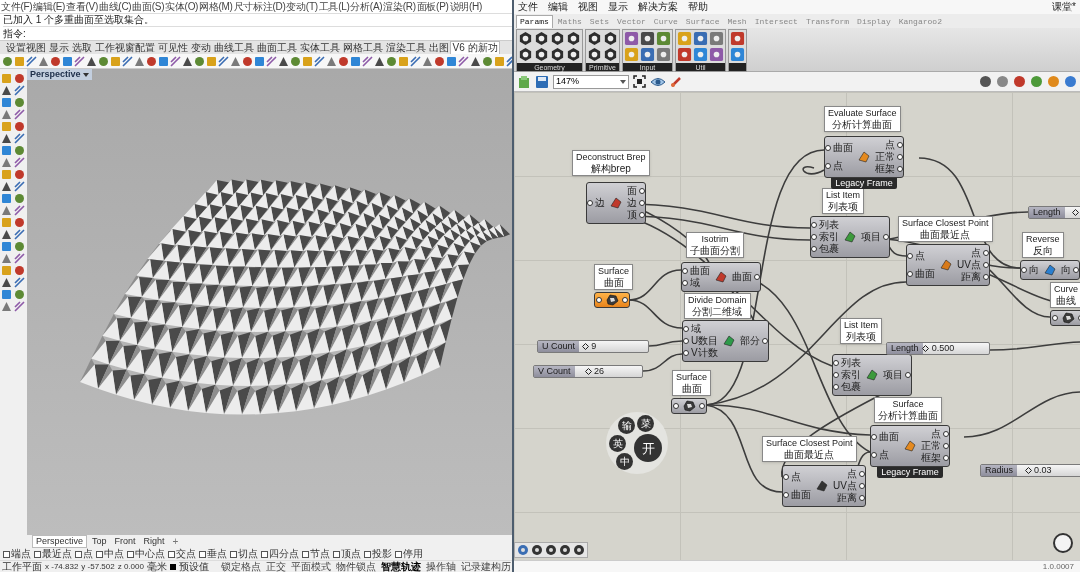  What do you see at coordinates (441, 566) in the screenshot?
I see `status-toggle: 操作轴` at bounding box center [441, 566].